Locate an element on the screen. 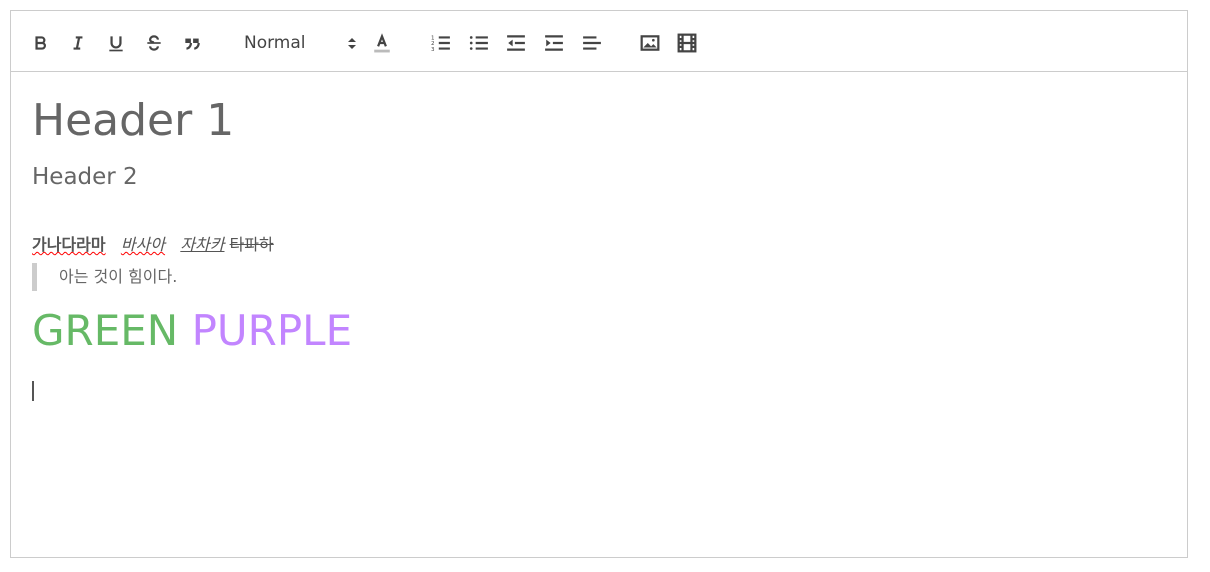 The image size is (1210, 572). toolbar: Normal 123 is located at coordinates (599, 41).